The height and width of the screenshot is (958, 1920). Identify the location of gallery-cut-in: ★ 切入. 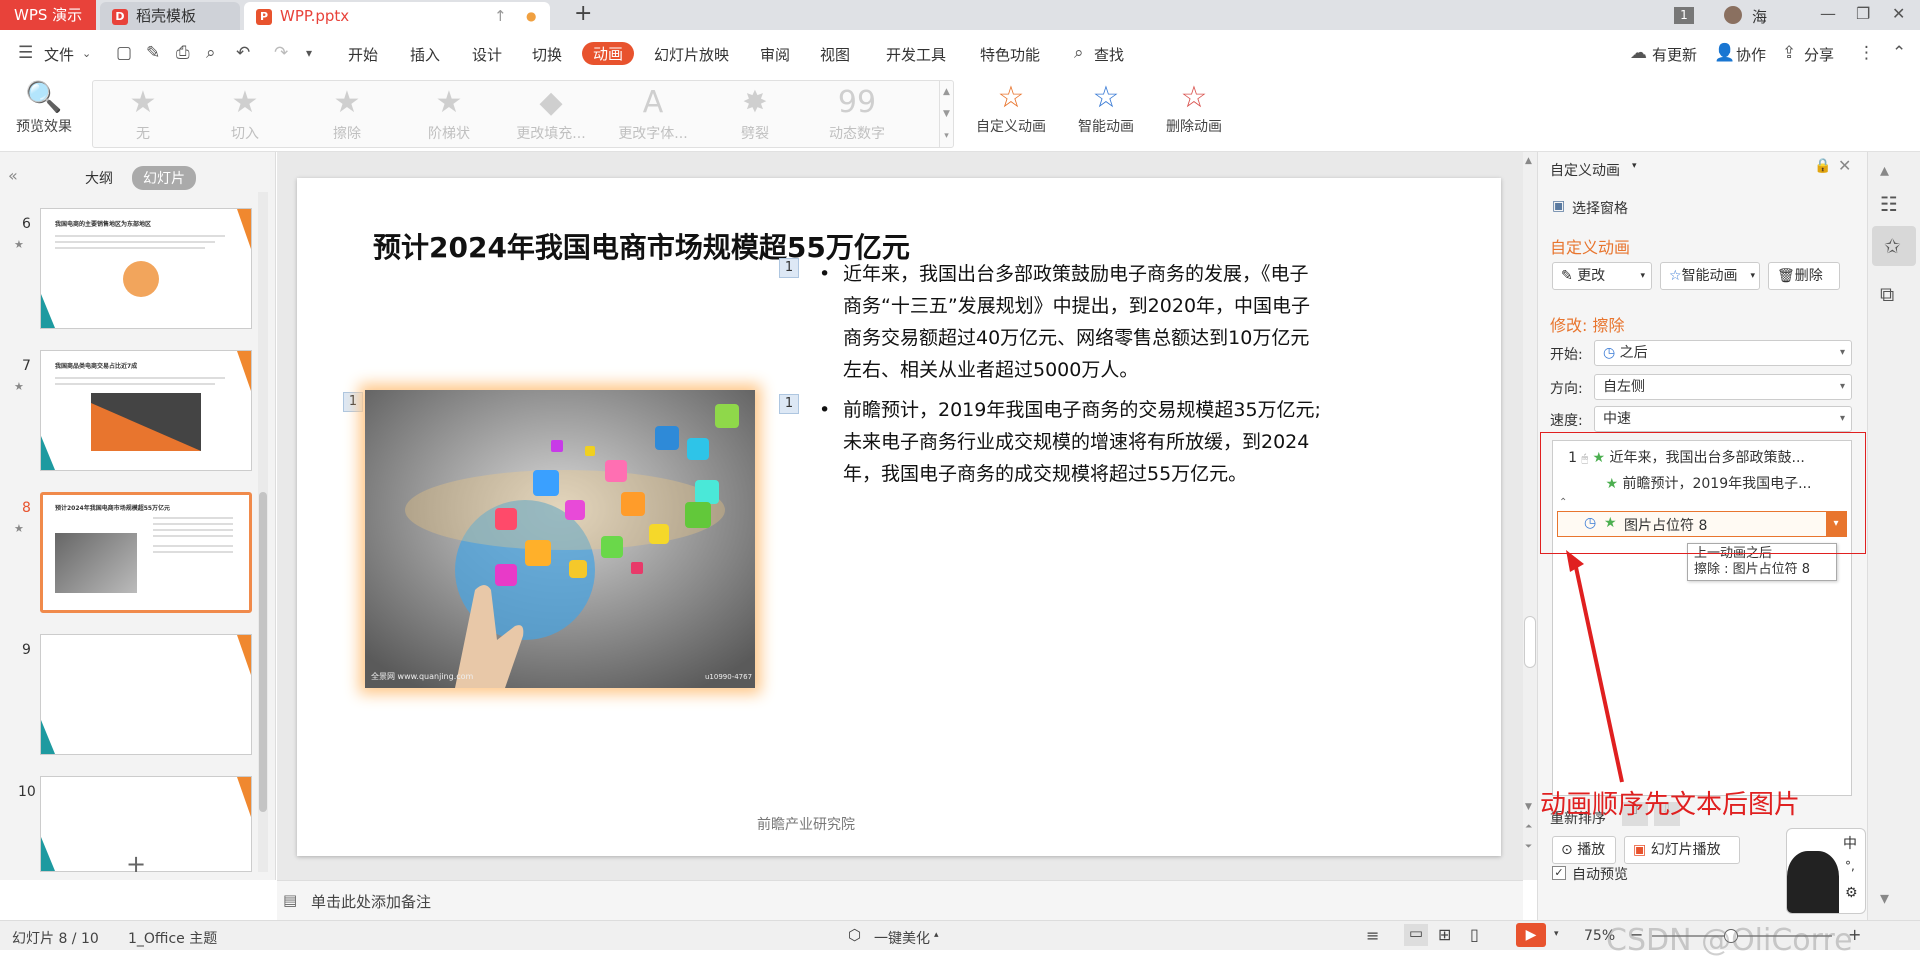
(245, 113).